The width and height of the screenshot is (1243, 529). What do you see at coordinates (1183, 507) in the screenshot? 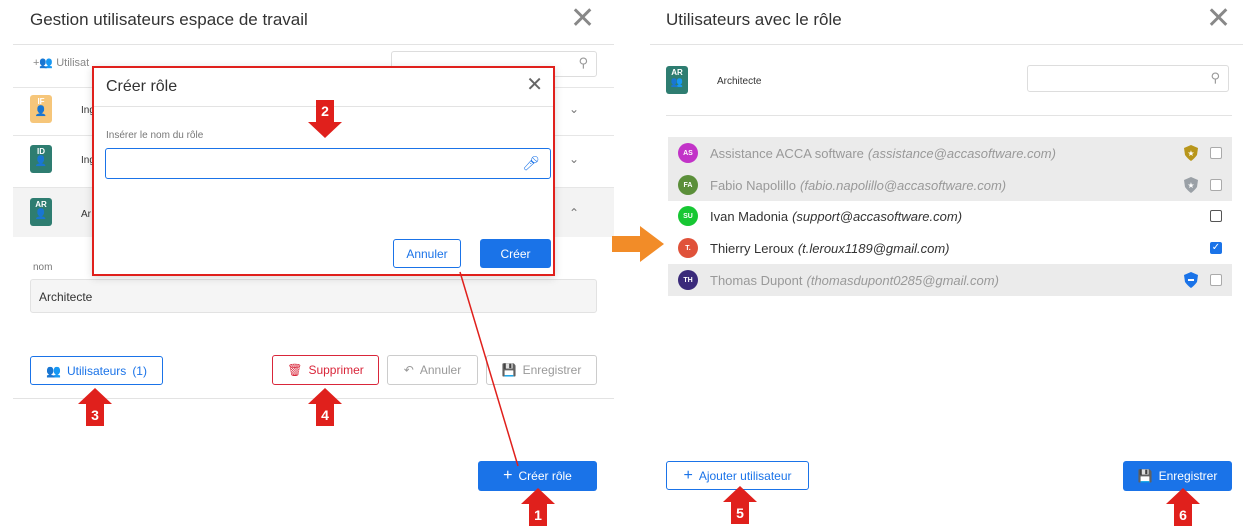
I see `marker-6: 6` at bounding box center [1183, 507].